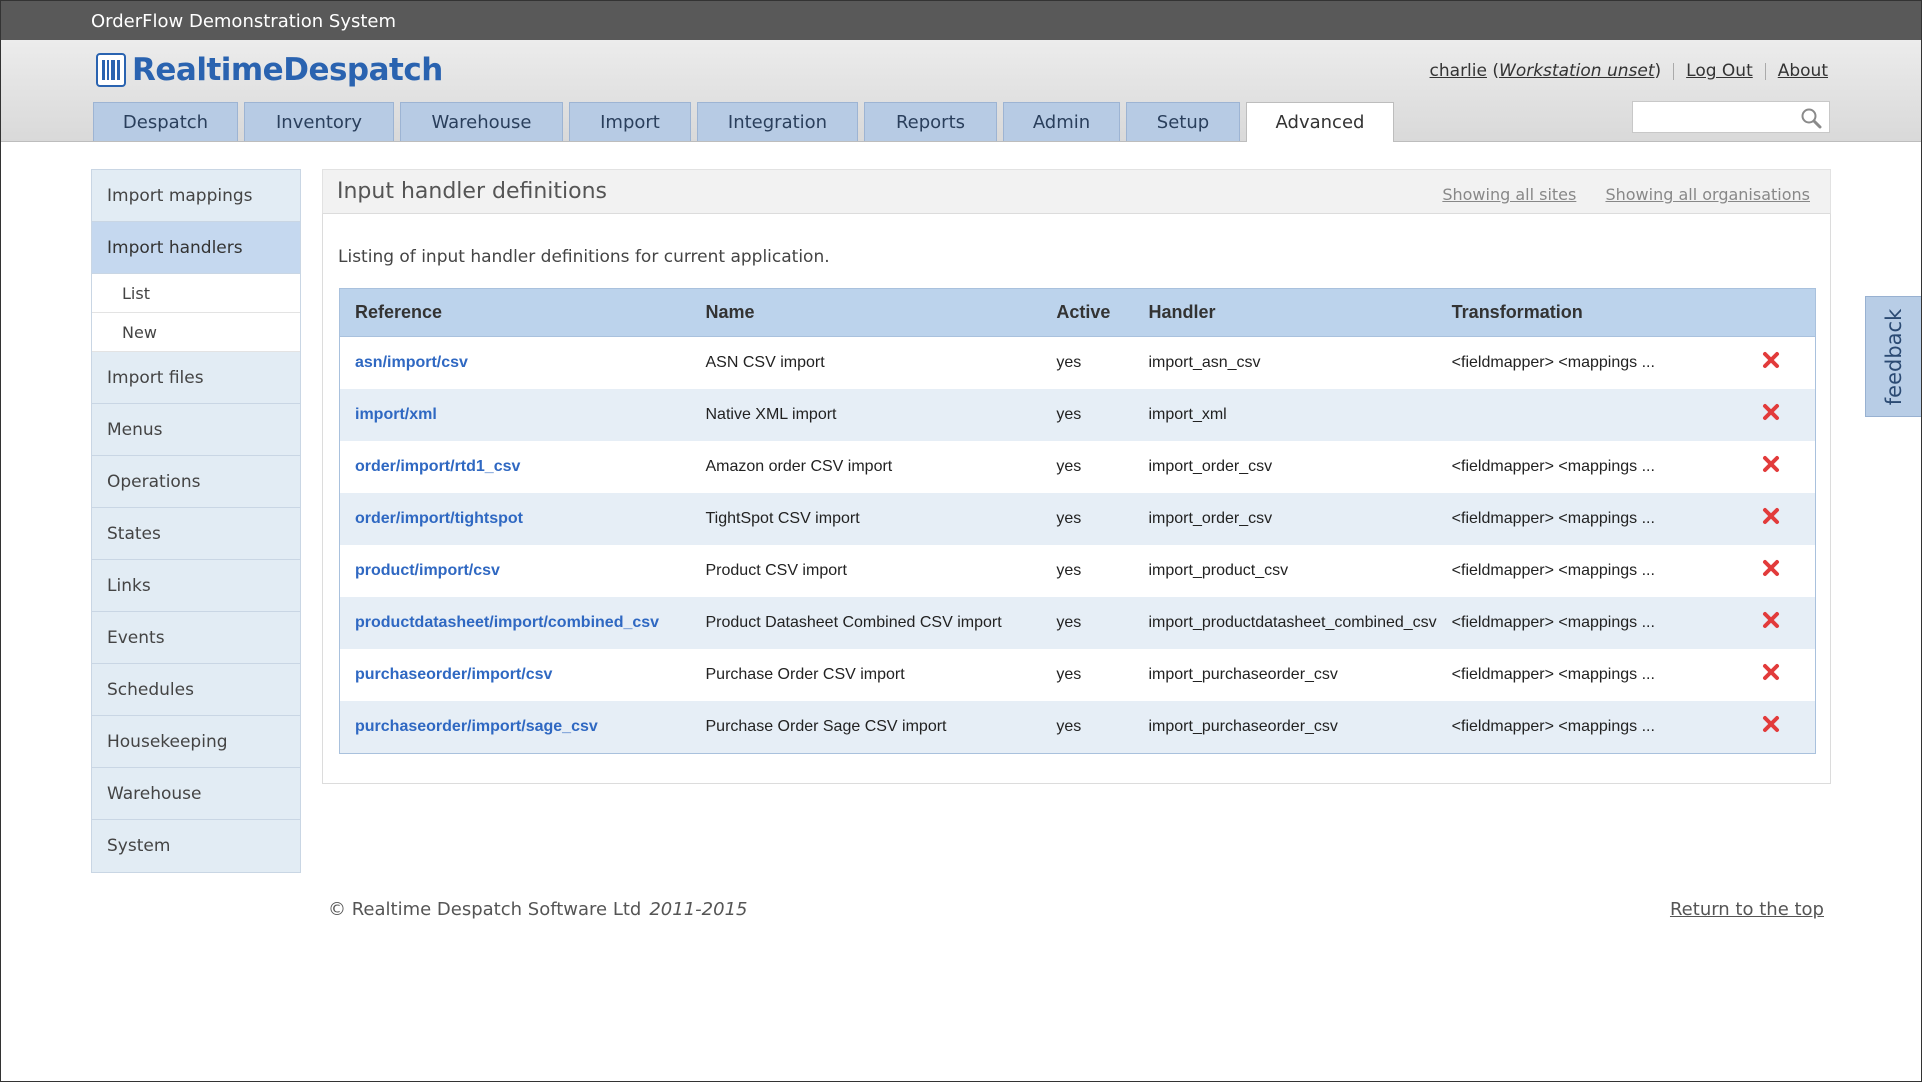 Image resolution: width=1922 pixels, height=1082 pixels. I want to click on system-bar: OrderFlow Demonstration System, so click(961, 20).